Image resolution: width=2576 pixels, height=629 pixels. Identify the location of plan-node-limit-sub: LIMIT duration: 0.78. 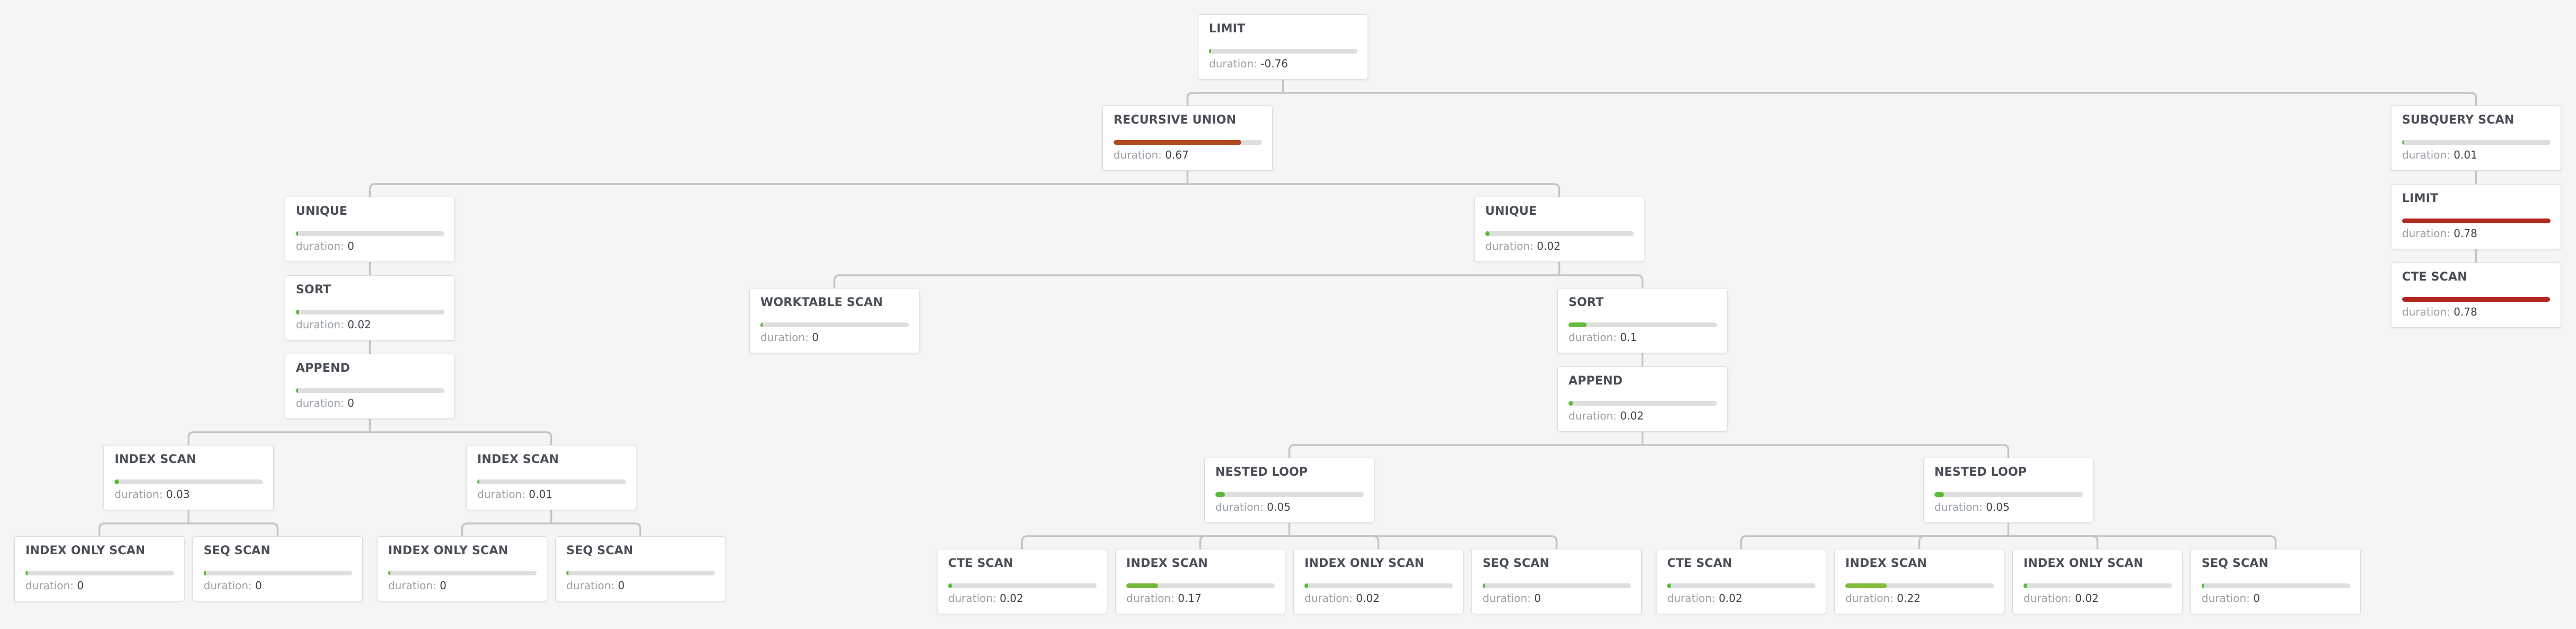
(2476, 216).